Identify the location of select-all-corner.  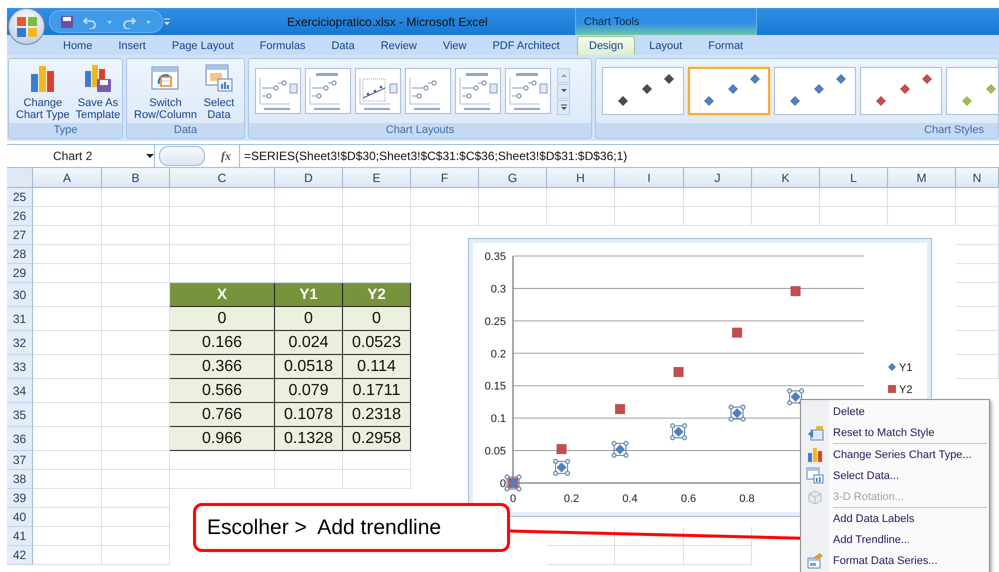
(20, 178).